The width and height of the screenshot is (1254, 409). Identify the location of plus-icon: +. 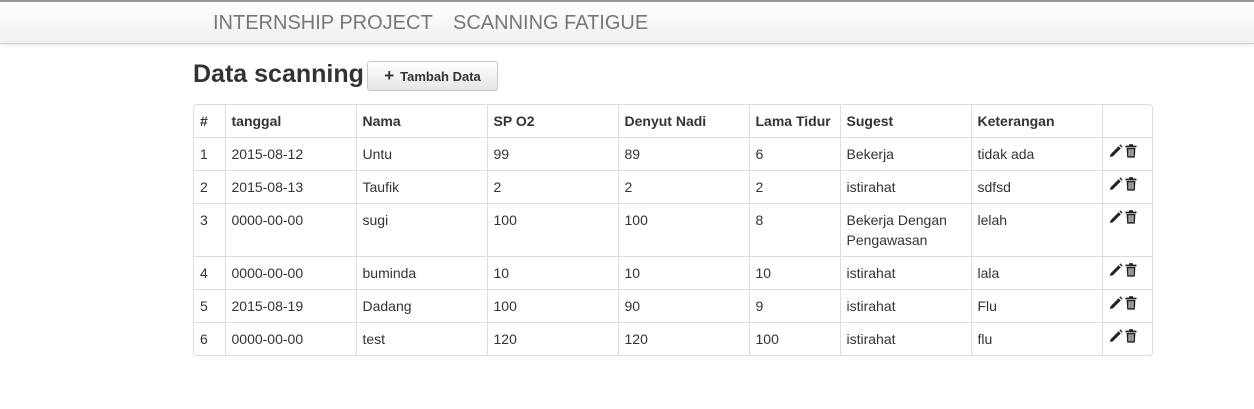
(389, 75).